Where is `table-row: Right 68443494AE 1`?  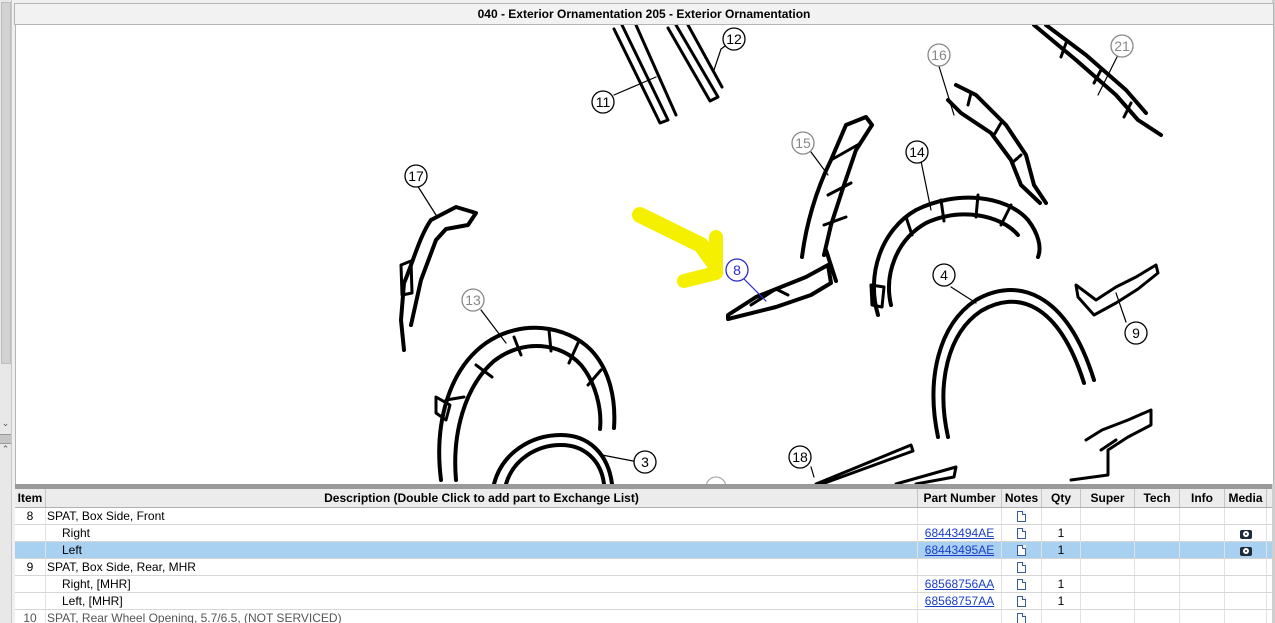 table-row: Right 68443494AE 1 is located at coordinates (643, 533).